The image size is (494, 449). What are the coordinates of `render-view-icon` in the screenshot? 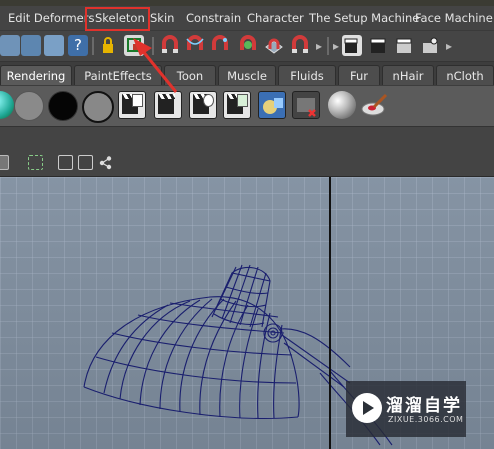 It's located at (352, 45).